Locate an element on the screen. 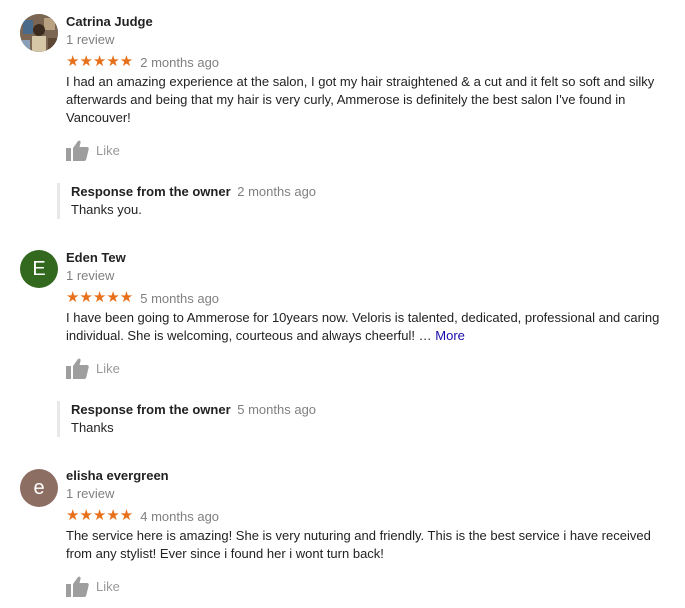 Image resolution: width=685 pixels, height=608 pixels. reviewer-avatar: E is located at coordinates (39, 269).